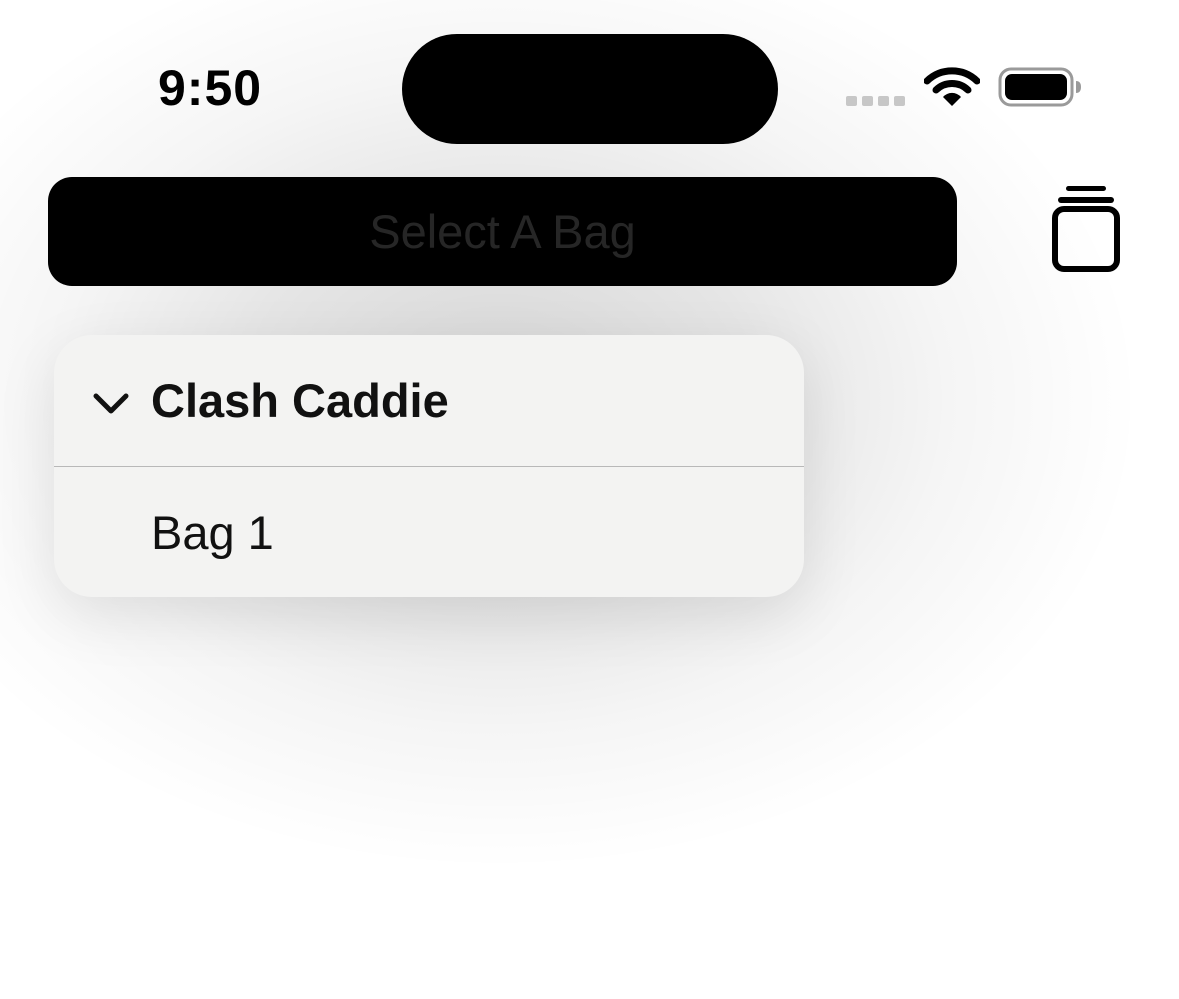 The width and height of the screenshot is (1179, 999). Describe the element at coordinates (111, 403) in the screenshot. I see `chevron-down-icon` at that location.